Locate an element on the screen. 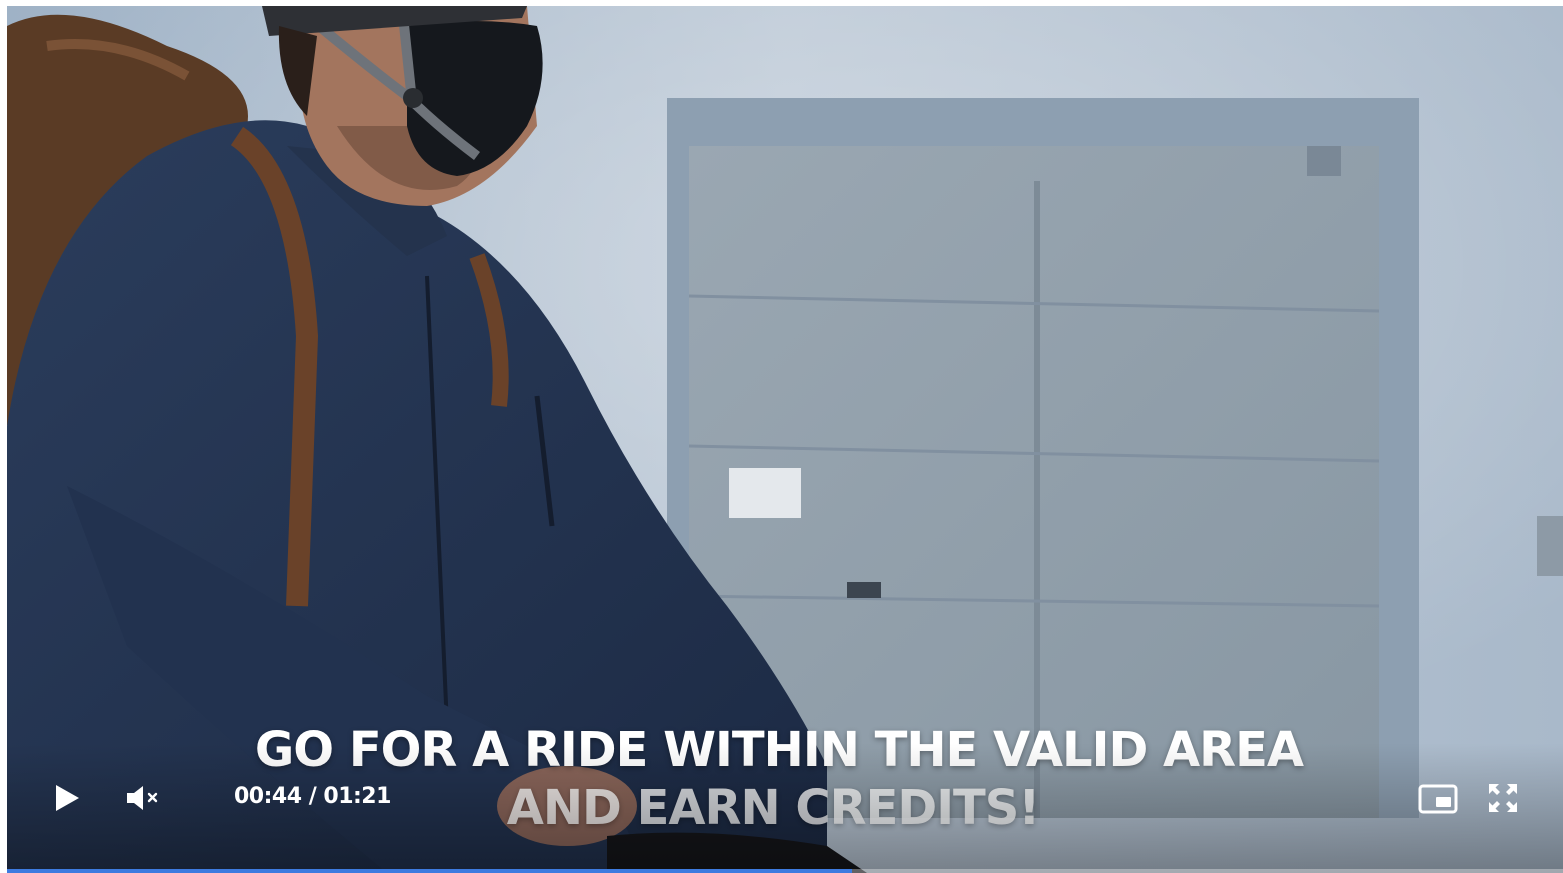  progress-bar is located at coordinates (785, 871).